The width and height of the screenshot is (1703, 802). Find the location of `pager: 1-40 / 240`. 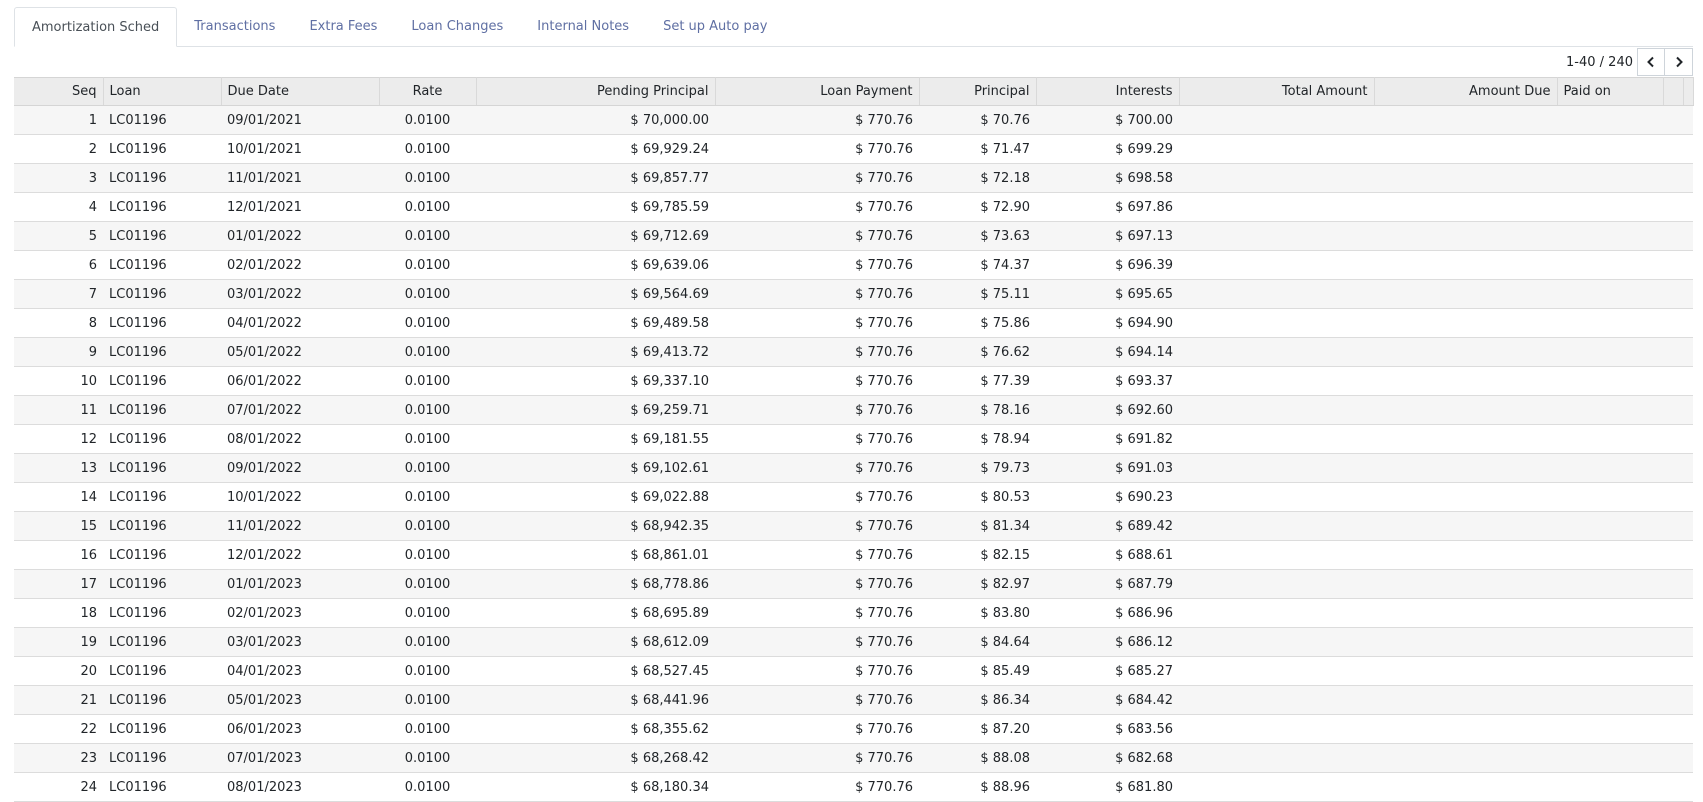

pager: 1-40 / 240 is located at coordinates (1629, 62).